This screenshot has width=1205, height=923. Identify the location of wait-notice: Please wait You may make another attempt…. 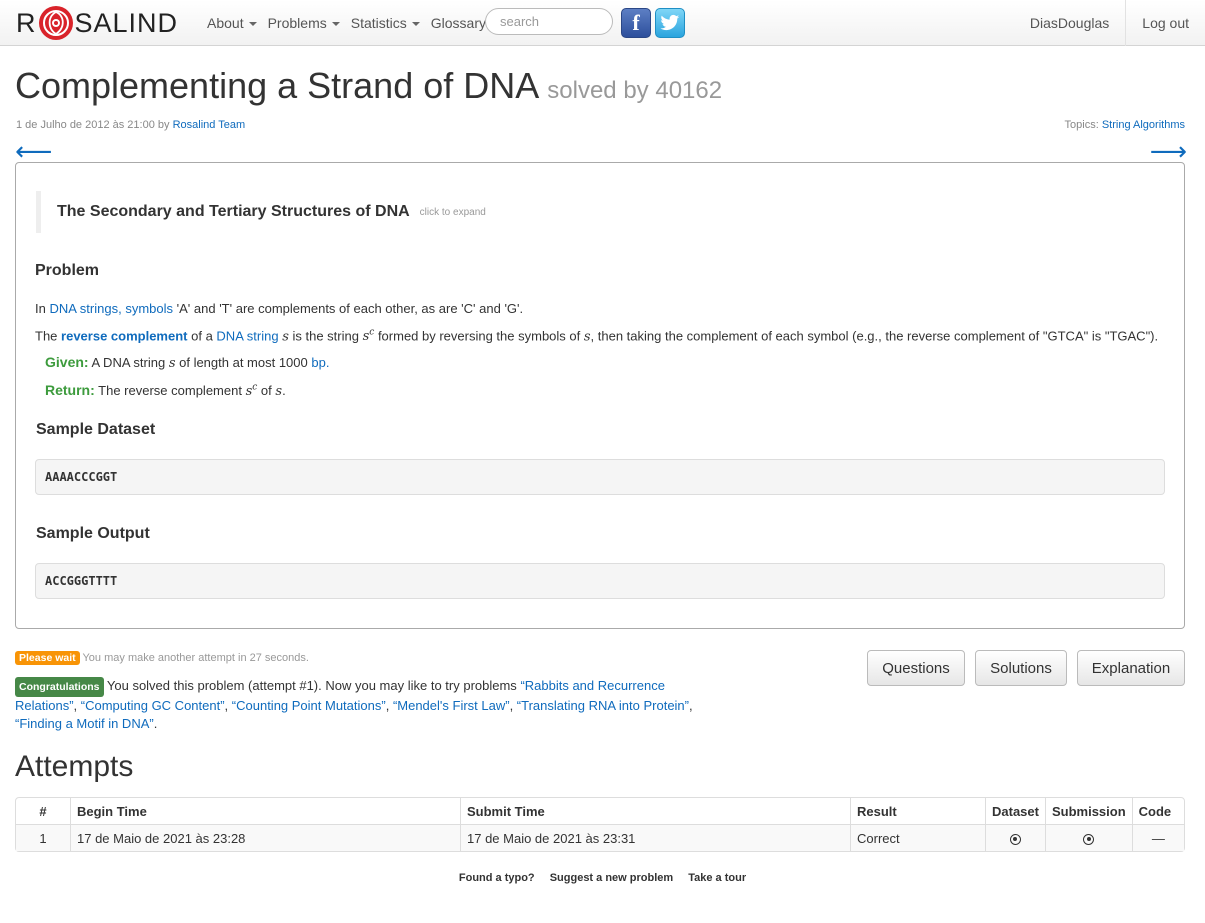
(162, 658).